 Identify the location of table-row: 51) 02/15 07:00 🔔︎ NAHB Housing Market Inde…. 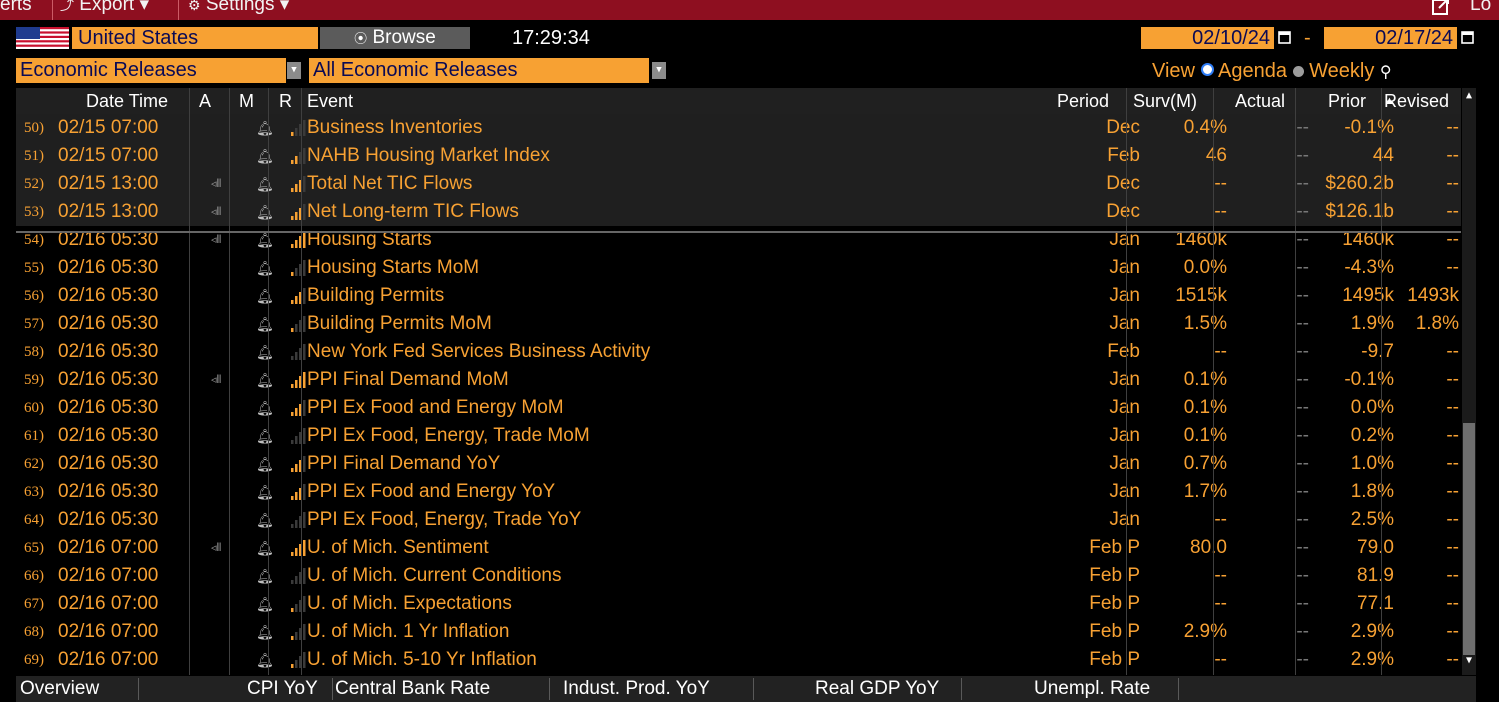
(738, 156).